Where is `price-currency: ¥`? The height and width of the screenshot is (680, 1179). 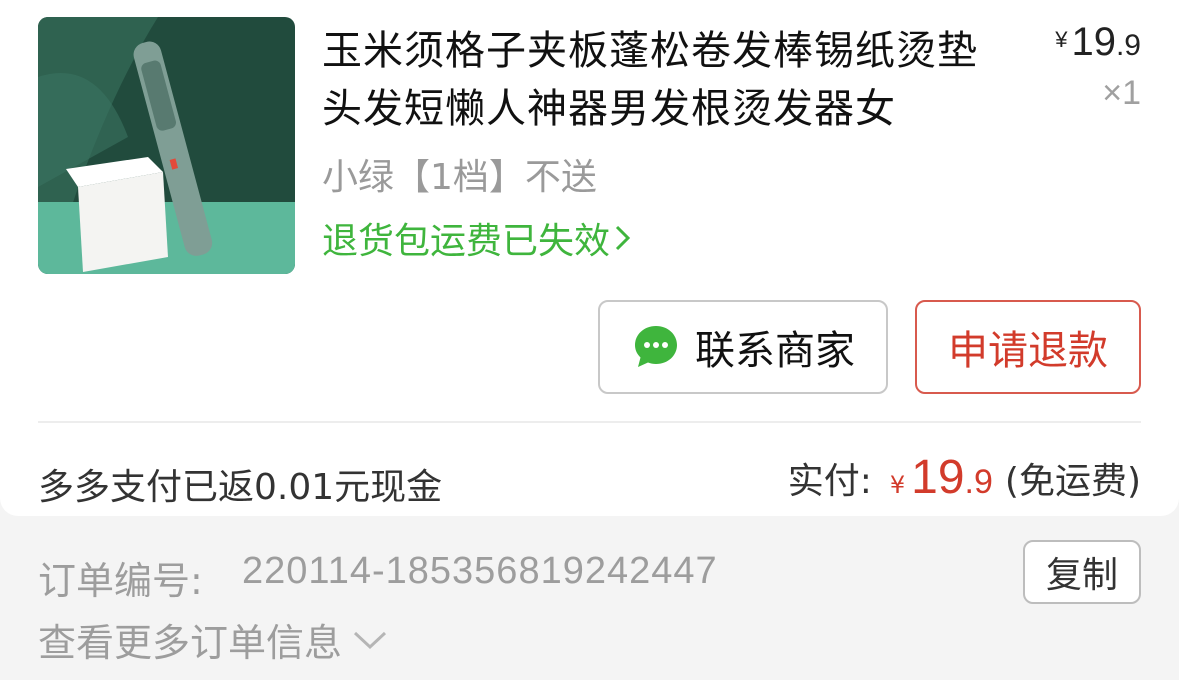 price-currency: ¥ is located at coordinates (1061, 39).